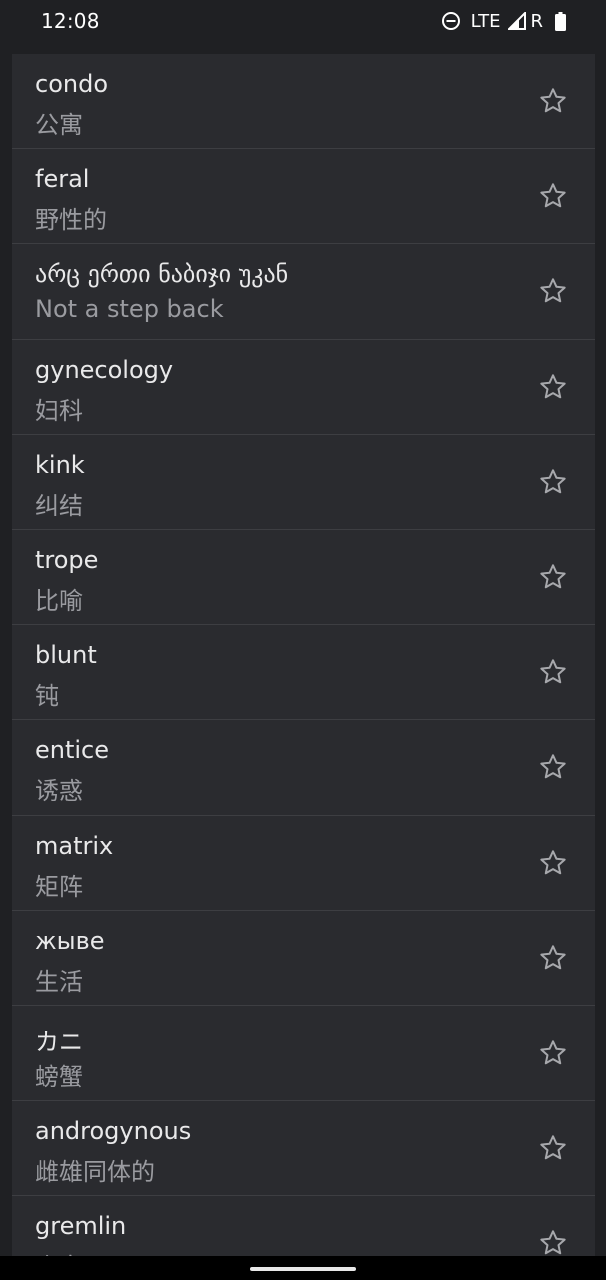 The image size is (606, 1280). Describe the element at coordinates (70, 940) in the screenshot. I see `word-term: жыве` at that location.